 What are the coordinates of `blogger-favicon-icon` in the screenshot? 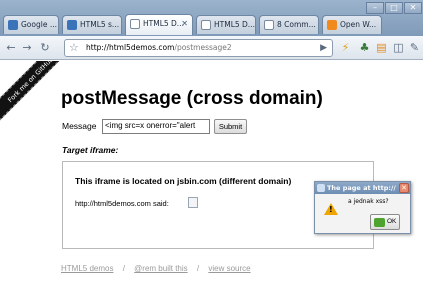 It's located at (332, 25).